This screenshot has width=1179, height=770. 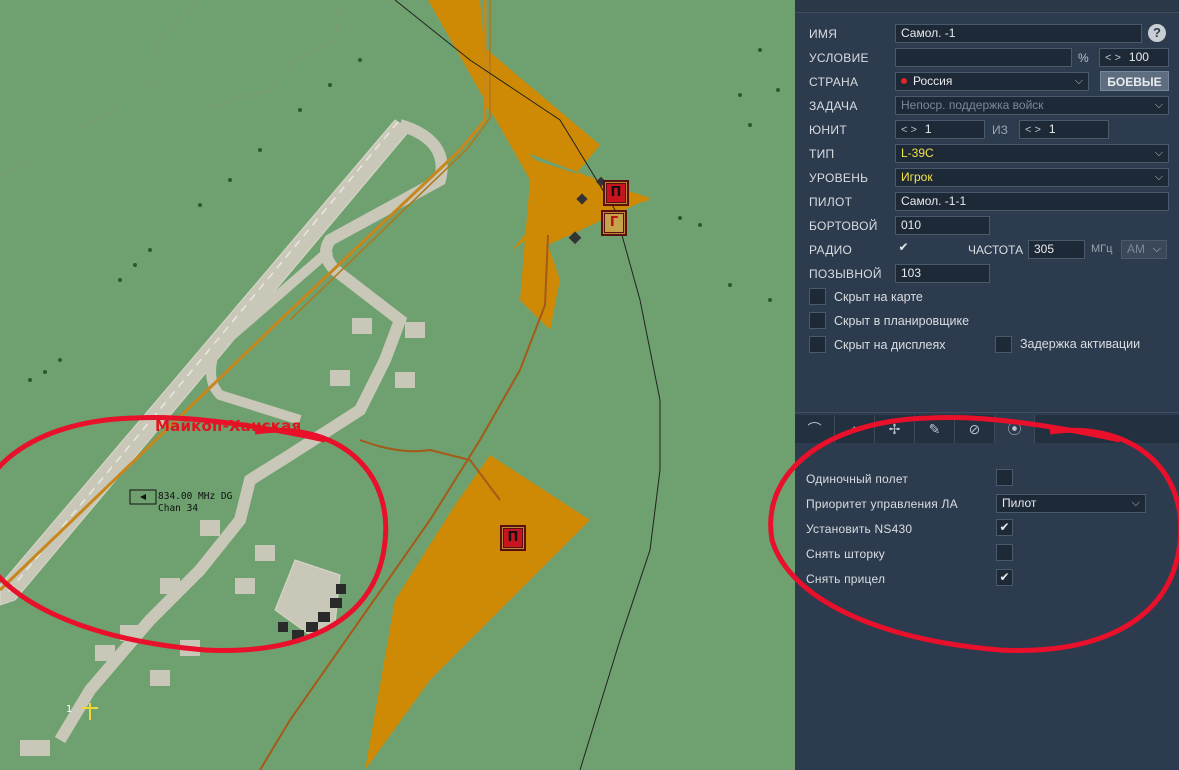 I want to click on type-label: ТИП, so click(x=822, y=154).